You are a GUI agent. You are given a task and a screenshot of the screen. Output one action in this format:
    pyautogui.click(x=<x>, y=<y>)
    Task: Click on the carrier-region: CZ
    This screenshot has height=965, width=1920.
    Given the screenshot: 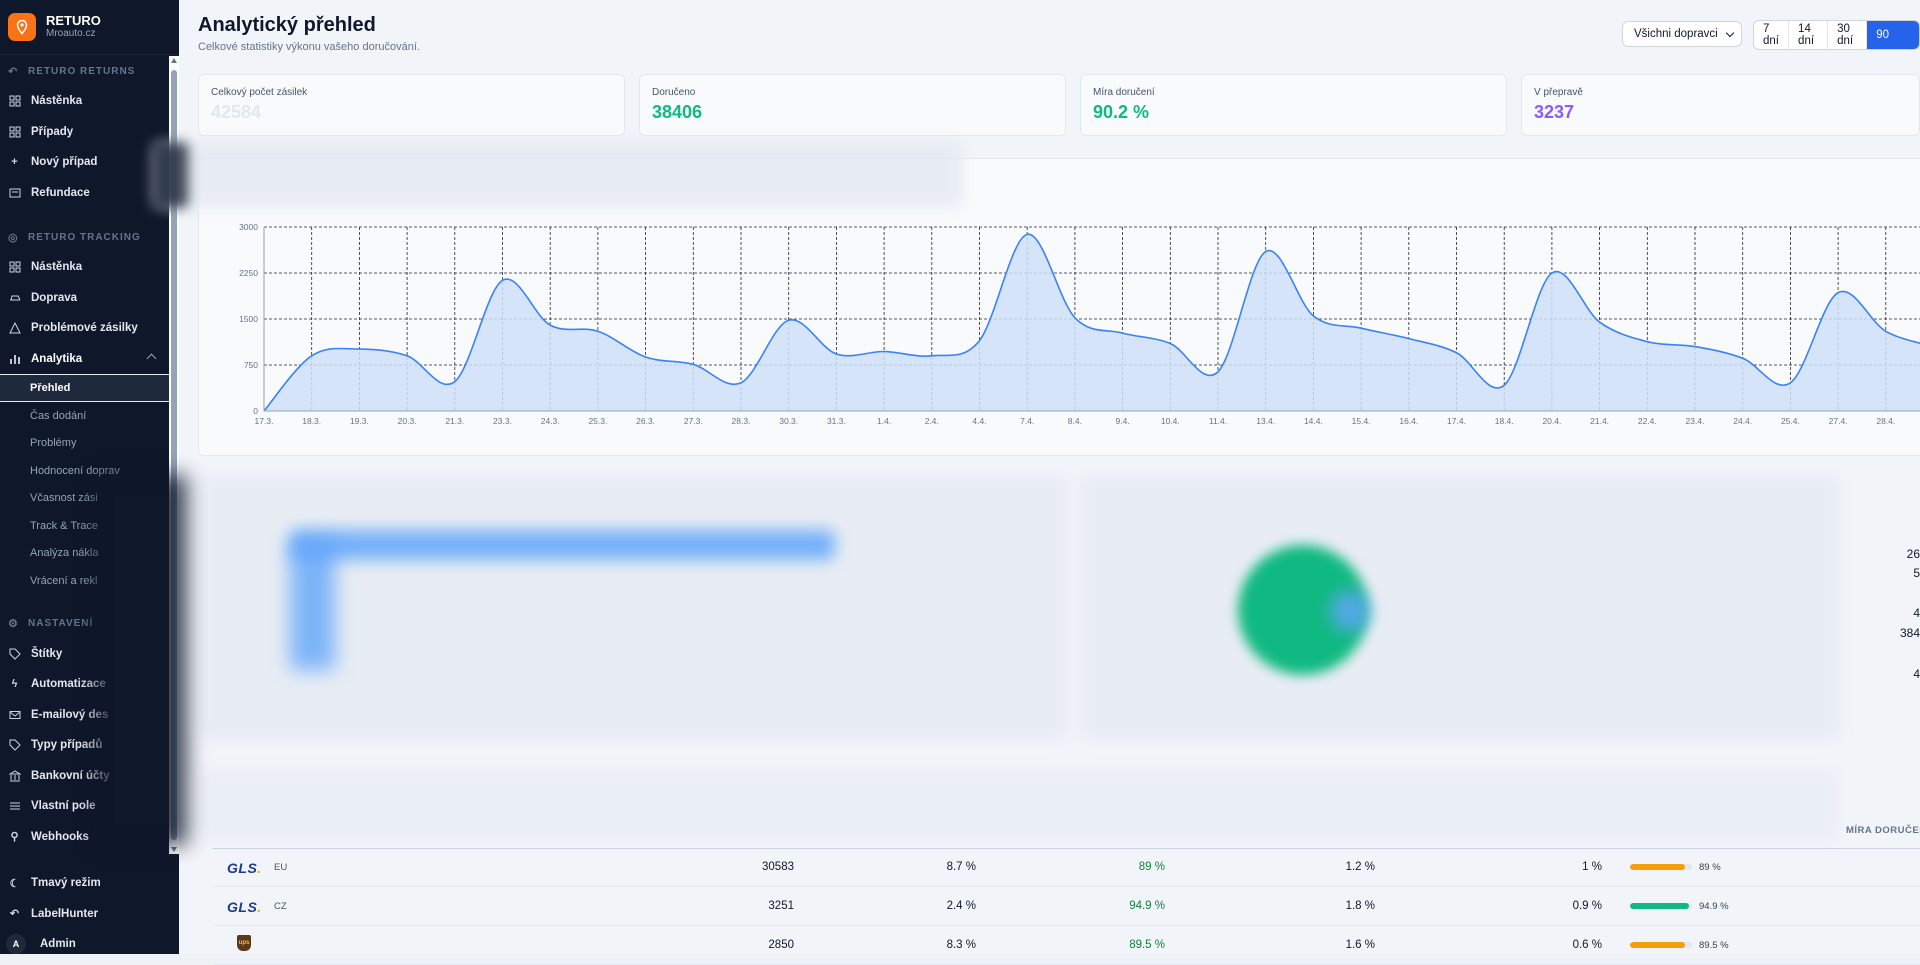 What is the action you would take?
    pyautogui.click(x=280, y=906)
    